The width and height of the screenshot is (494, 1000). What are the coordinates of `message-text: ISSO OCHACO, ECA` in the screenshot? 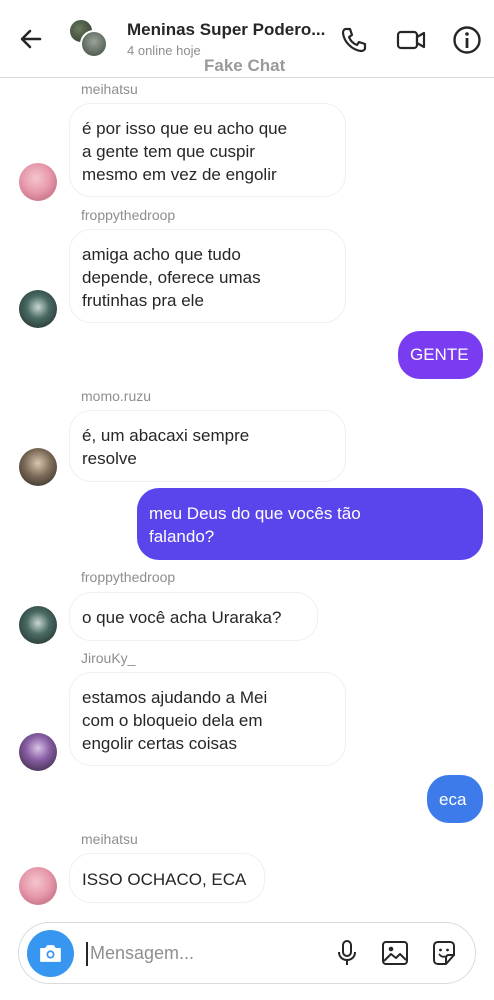 It's located at (164, 879).